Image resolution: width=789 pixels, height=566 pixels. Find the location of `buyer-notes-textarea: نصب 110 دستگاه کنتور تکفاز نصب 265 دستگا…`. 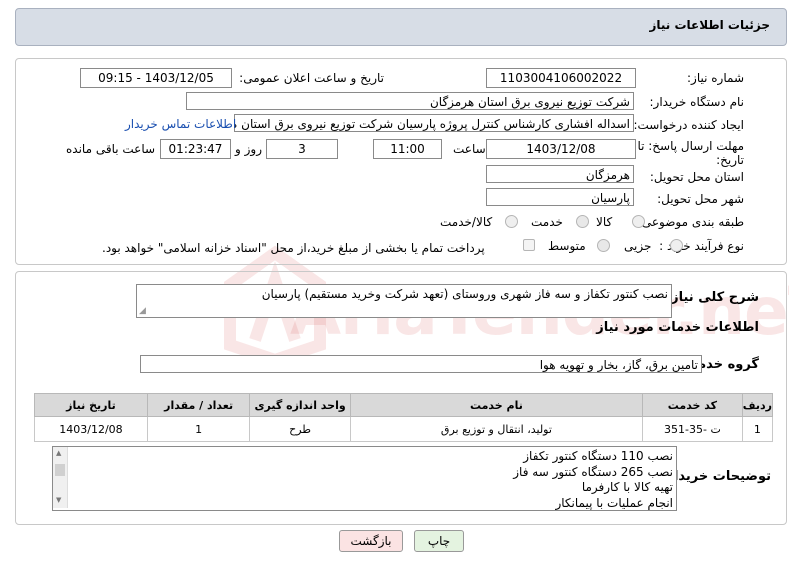

buyer-notes-textarea: نصب 110 دستگاه کنتور تکفاز نصب 265 دستگا… is located at coordinates (364, 478).